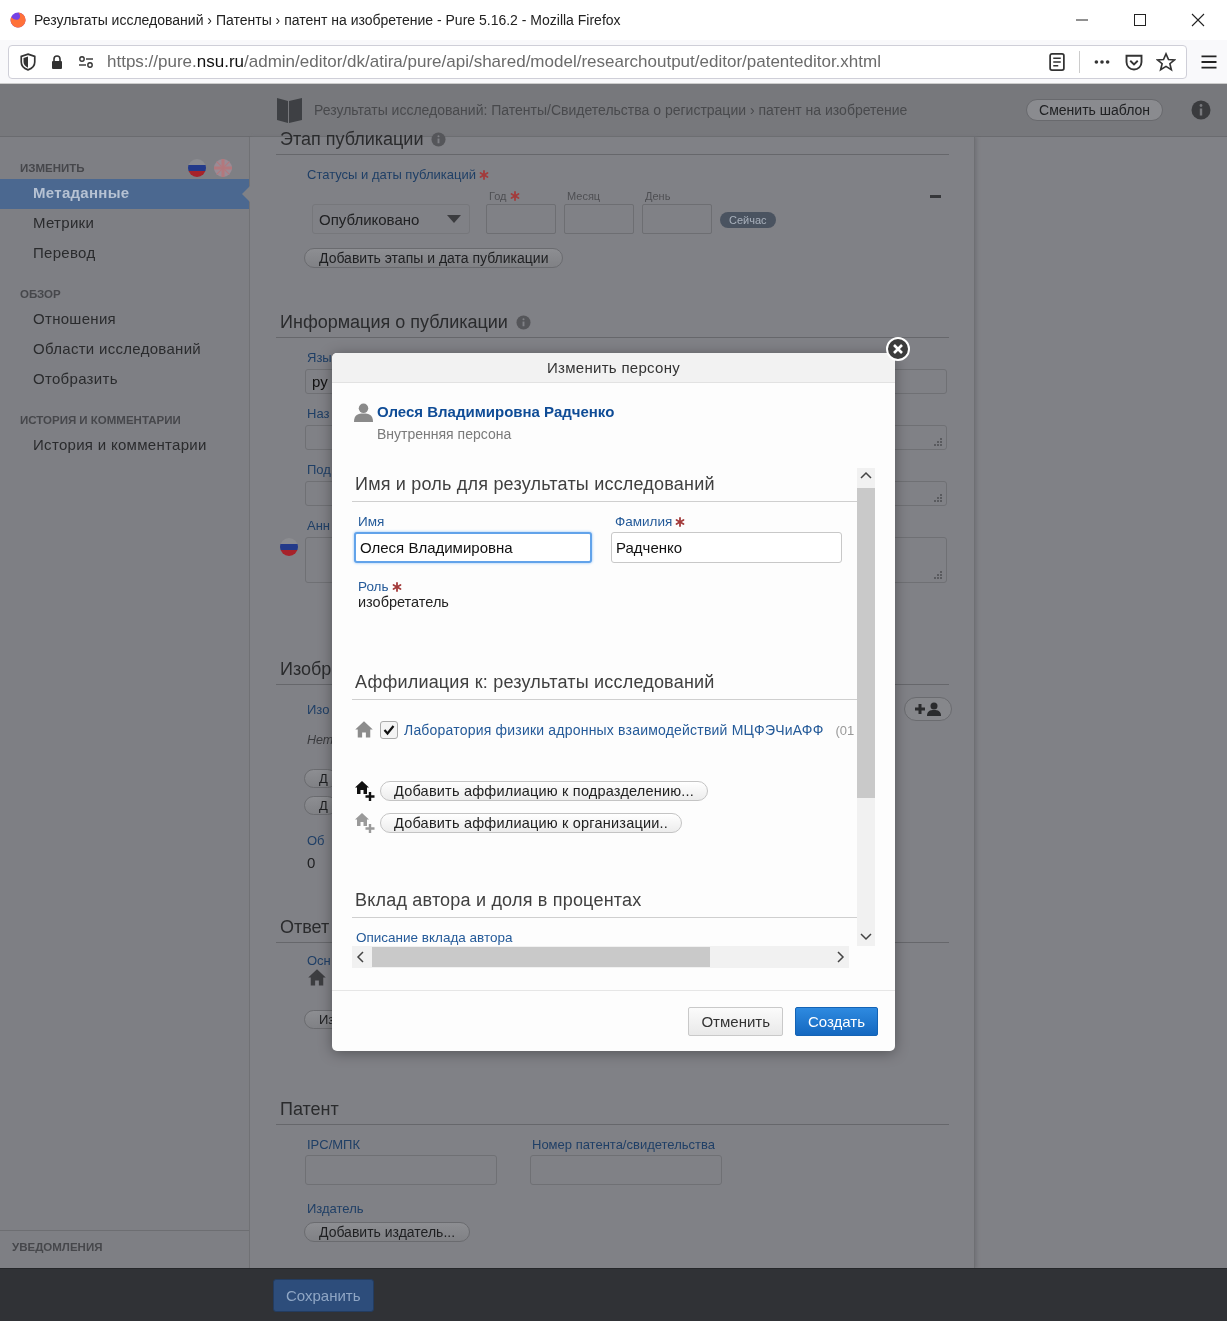 Image resolution: width=1227 pixels, height=1321 pixels. I want to click on person-type: Внутренняя персона, so click(445, 434).